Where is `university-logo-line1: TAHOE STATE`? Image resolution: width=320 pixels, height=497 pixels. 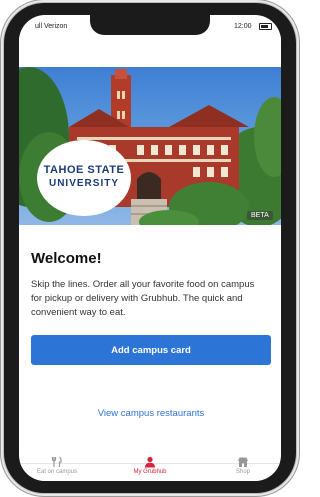 university-logo-line1: TAHOE STATE is located at coordinates (84, 170).